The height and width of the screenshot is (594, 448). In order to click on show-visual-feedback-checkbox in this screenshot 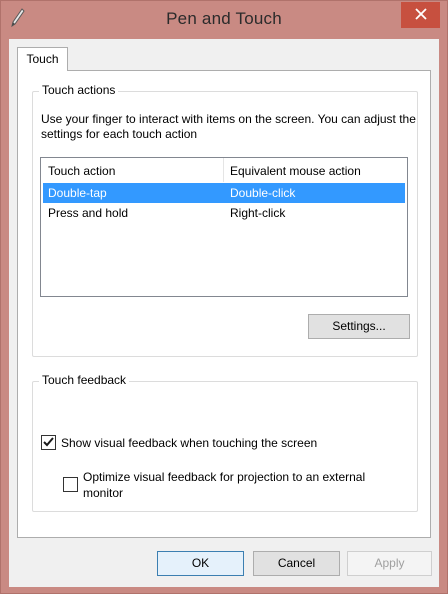, I will do `click(48, 442)`.